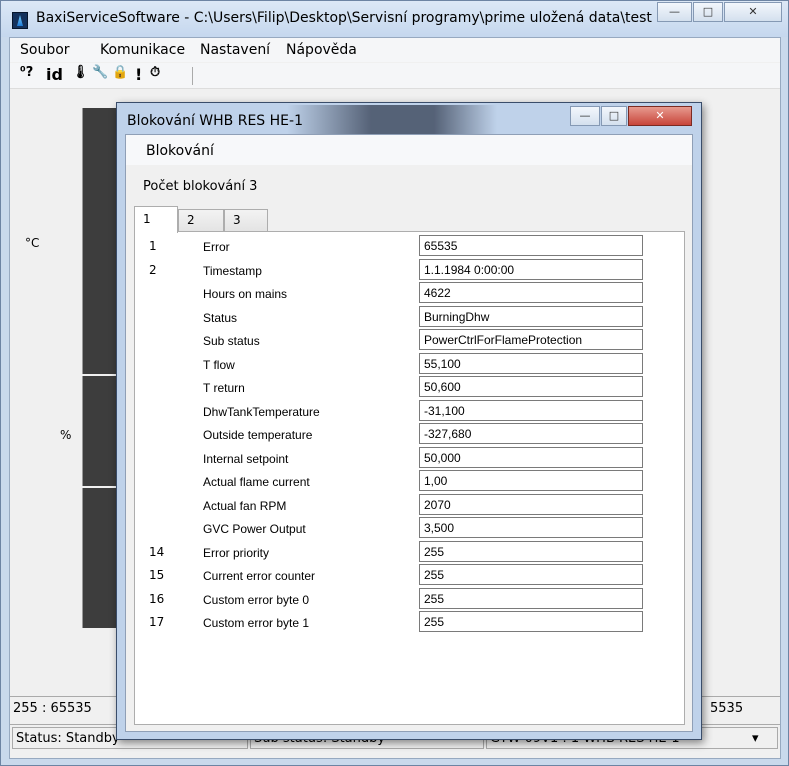 The image size is (789, 766). Describe the element at coordinates (409, 528) in the screenshot. I see `table-row: GVC Power Output 3,500` at that location.